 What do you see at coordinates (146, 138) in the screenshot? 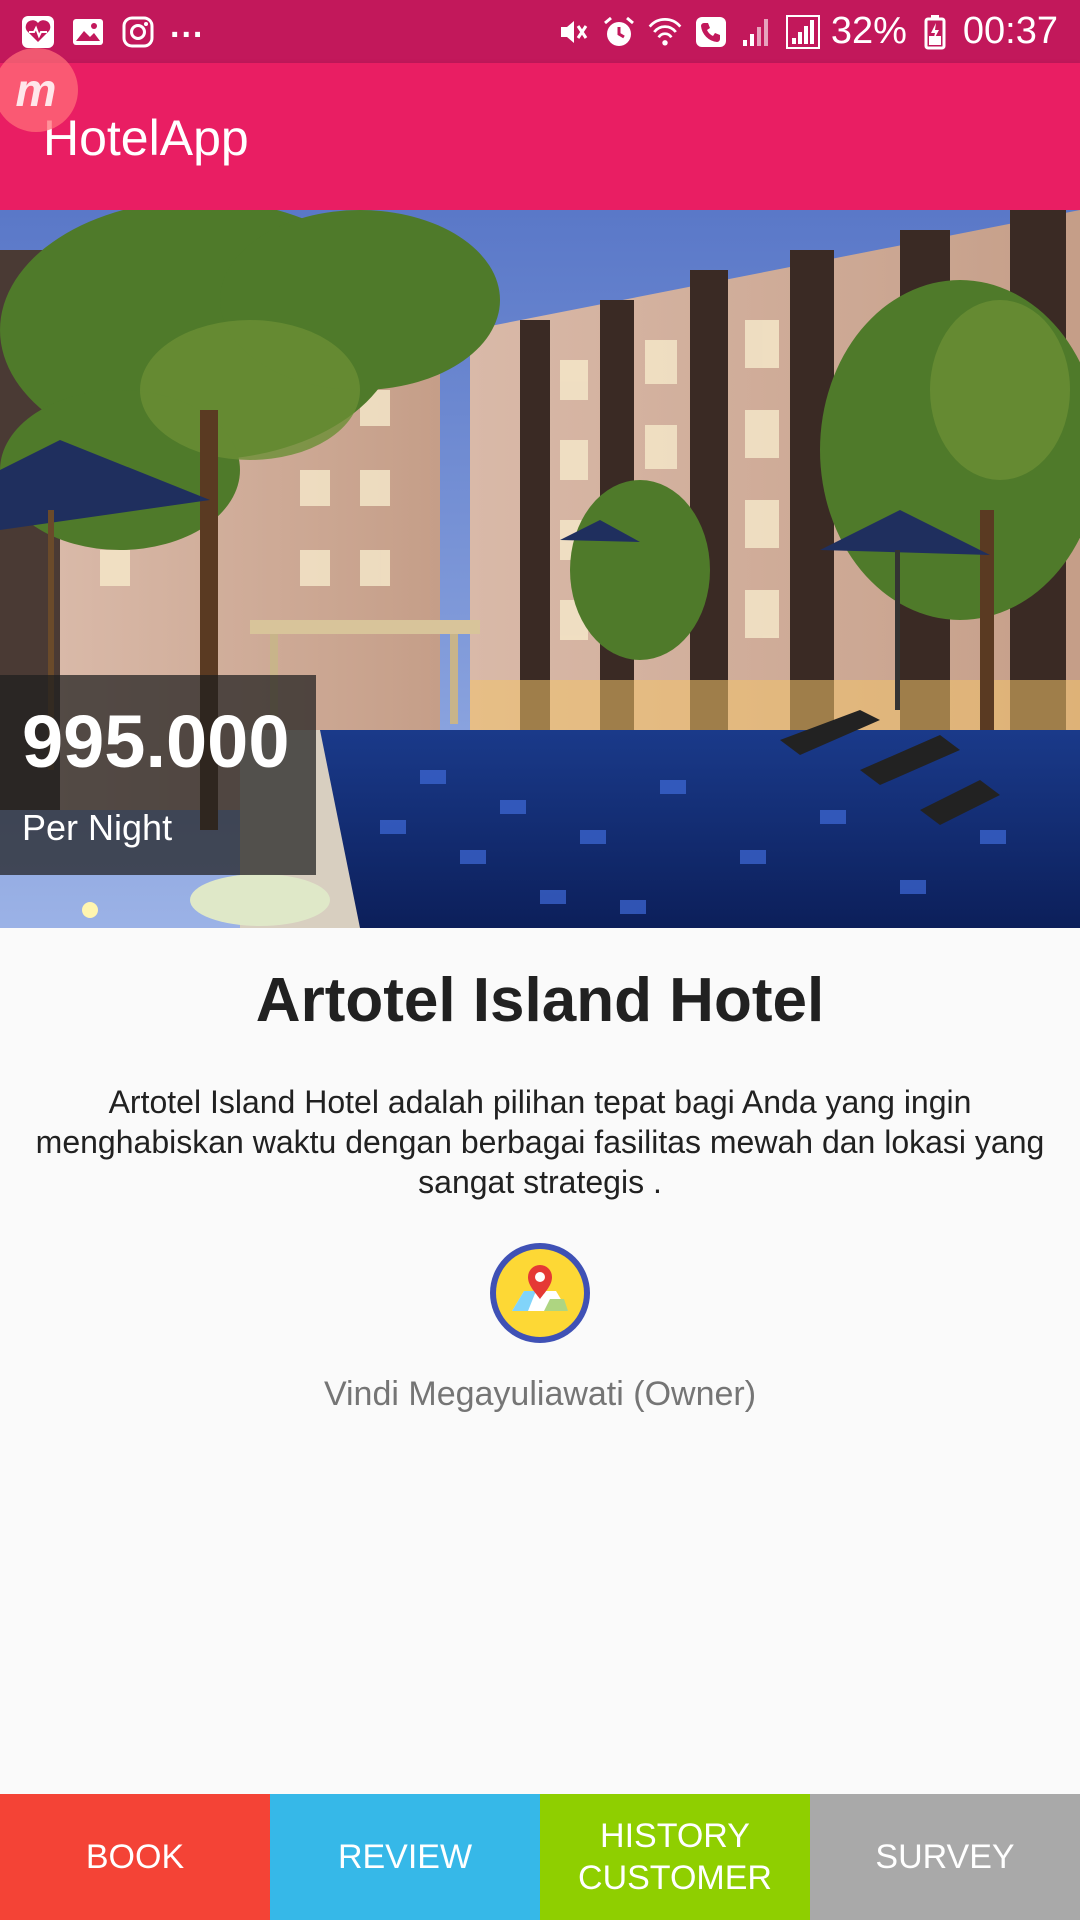
I see `app-title: HotelApp` at bounding box center [146, 138].